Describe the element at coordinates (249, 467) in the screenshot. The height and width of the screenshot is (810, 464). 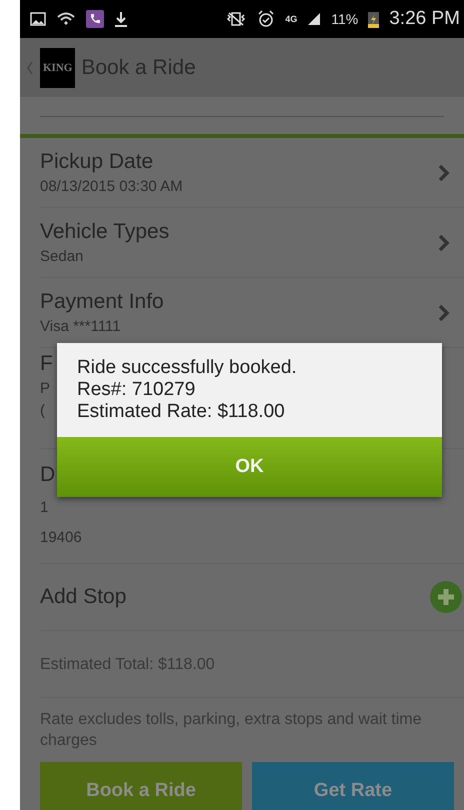
I see `ok-button: OK` at that location.